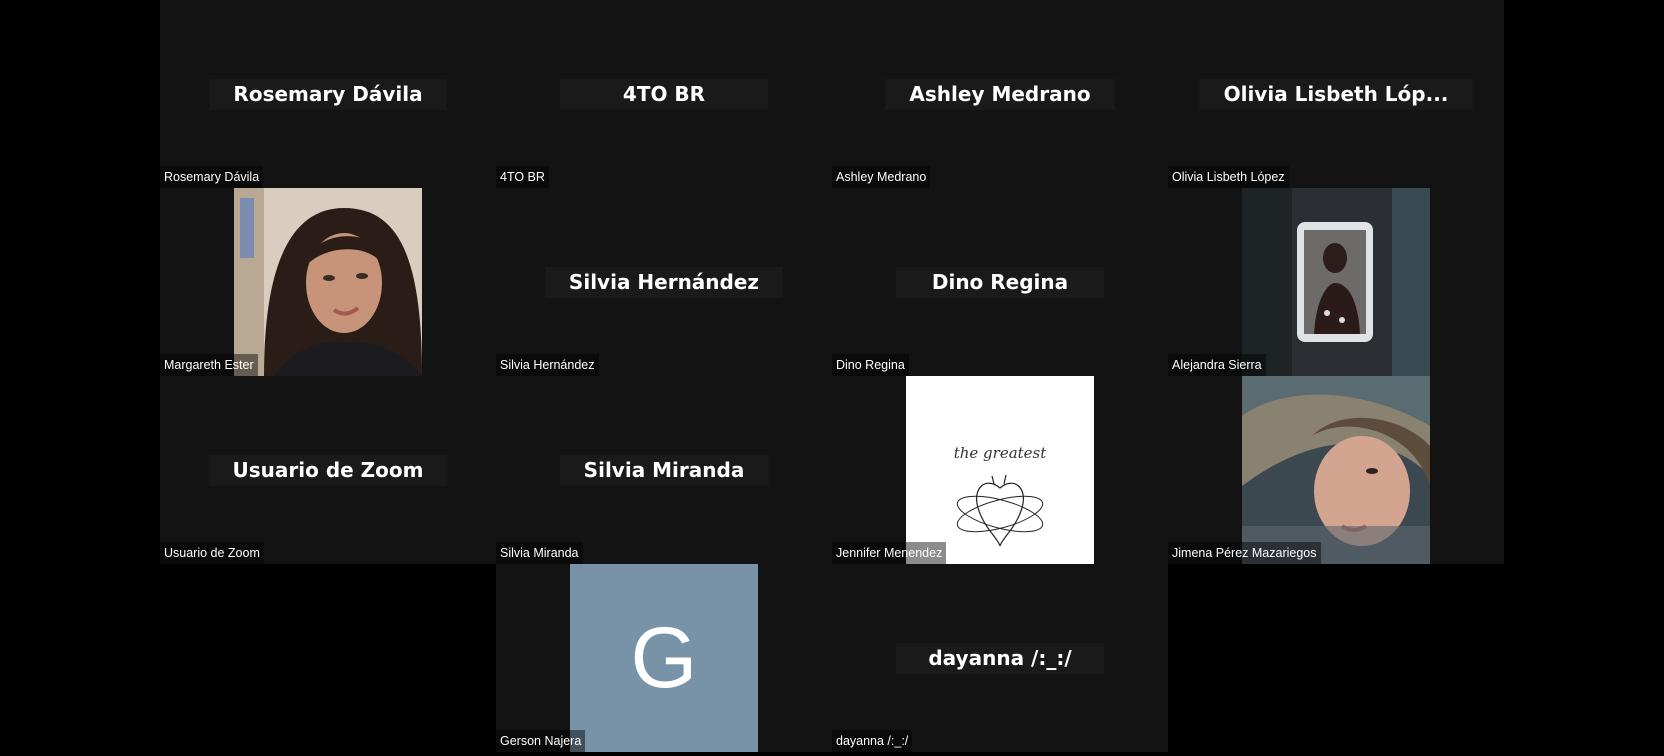 The image size is (1664, 756). I want to click on participant-tile-jennifer-menendez: the greatest Jennifer Menendez, so click(1000, 470).